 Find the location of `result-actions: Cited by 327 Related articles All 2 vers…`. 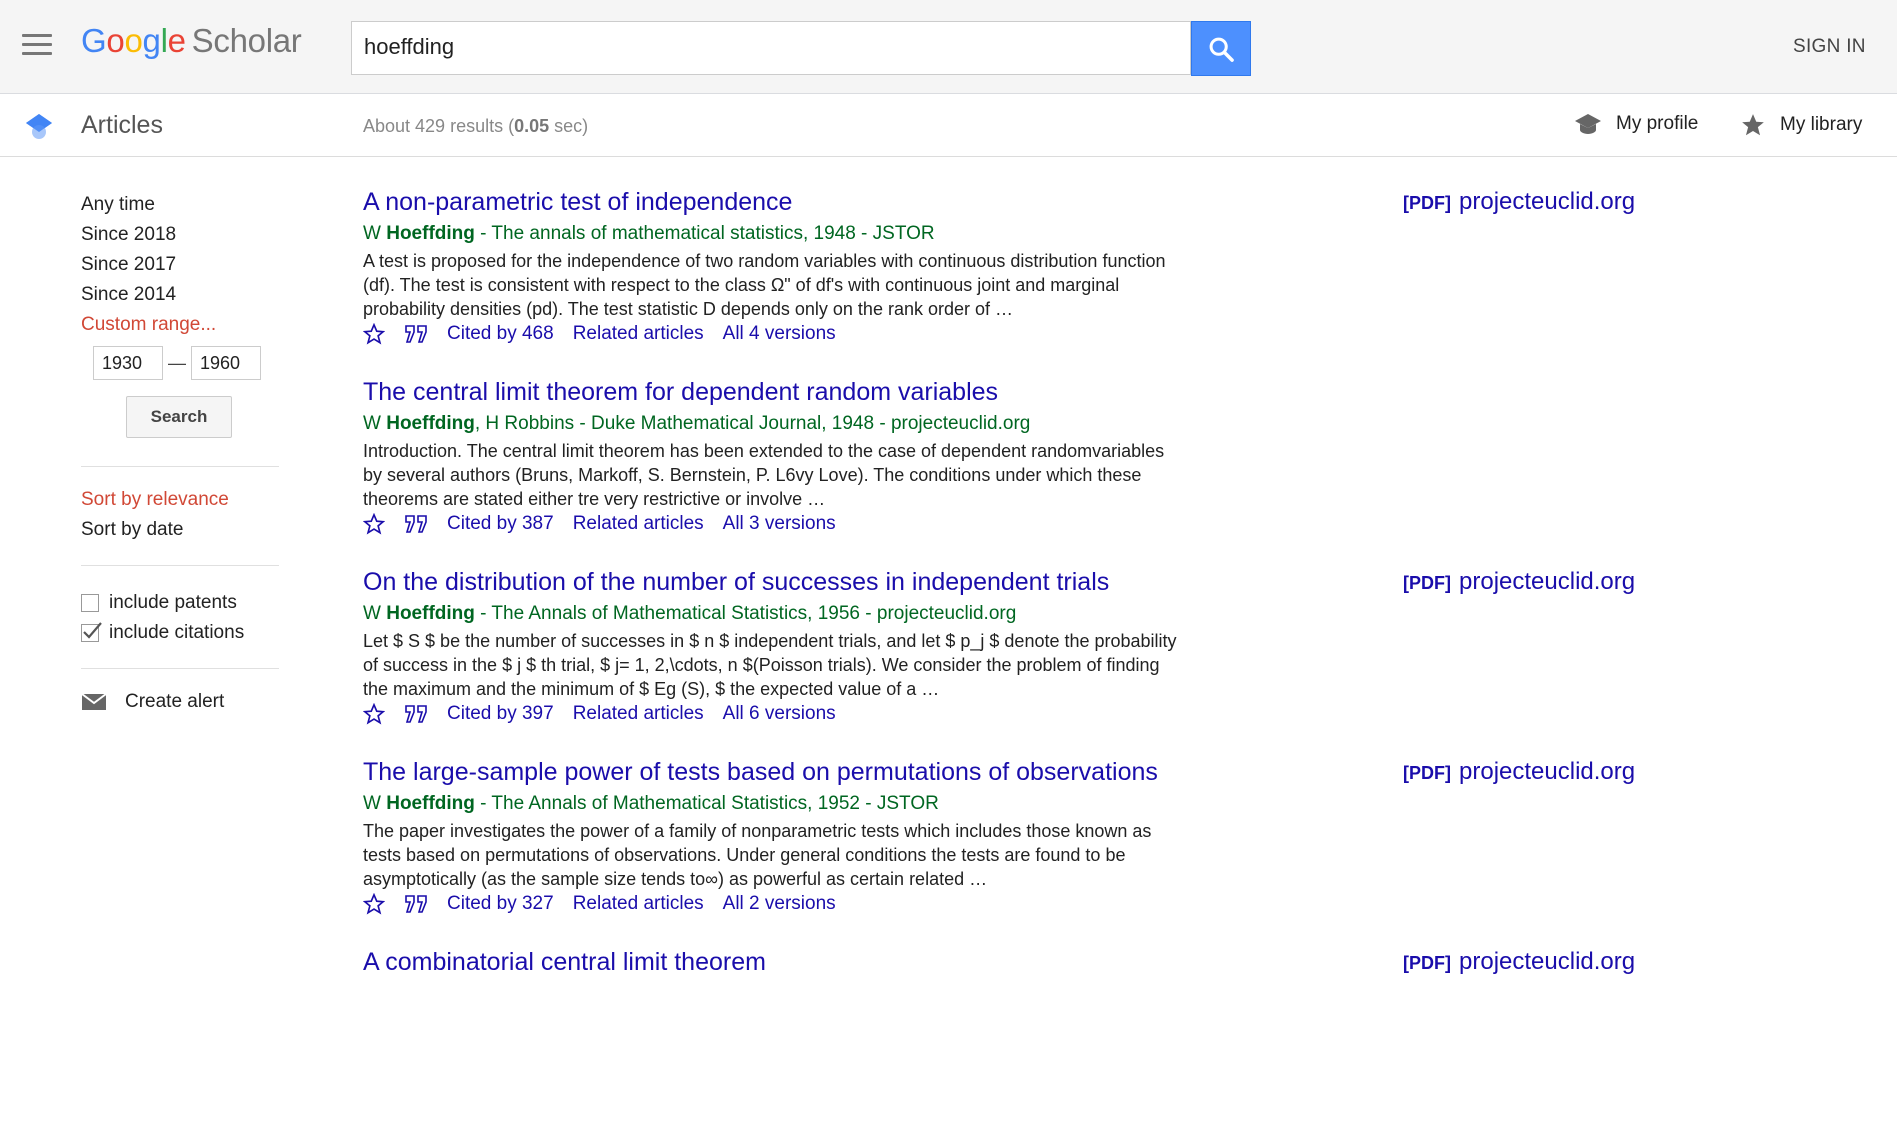

result-actions: Cited by 327 Related articles All 2 vers… is located at coordinates (1013, 904).